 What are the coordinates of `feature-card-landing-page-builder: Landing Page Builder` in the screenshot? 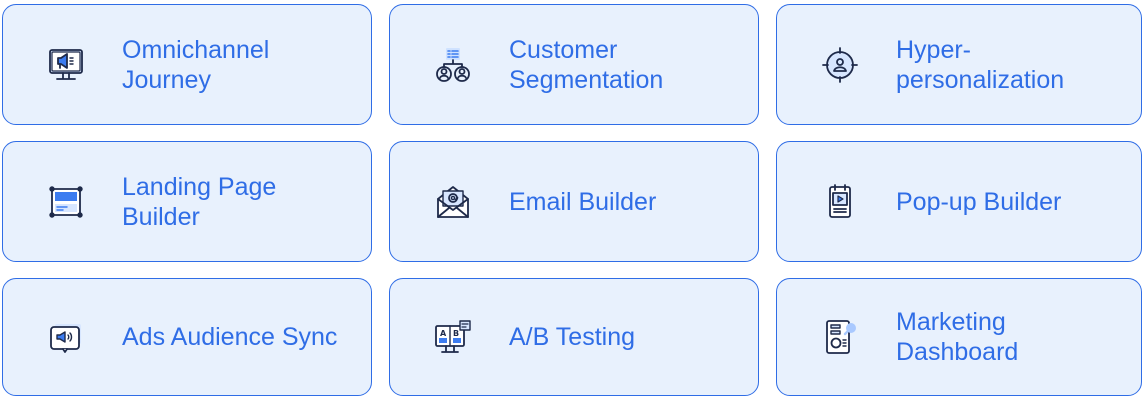 It's located at (187, 201).